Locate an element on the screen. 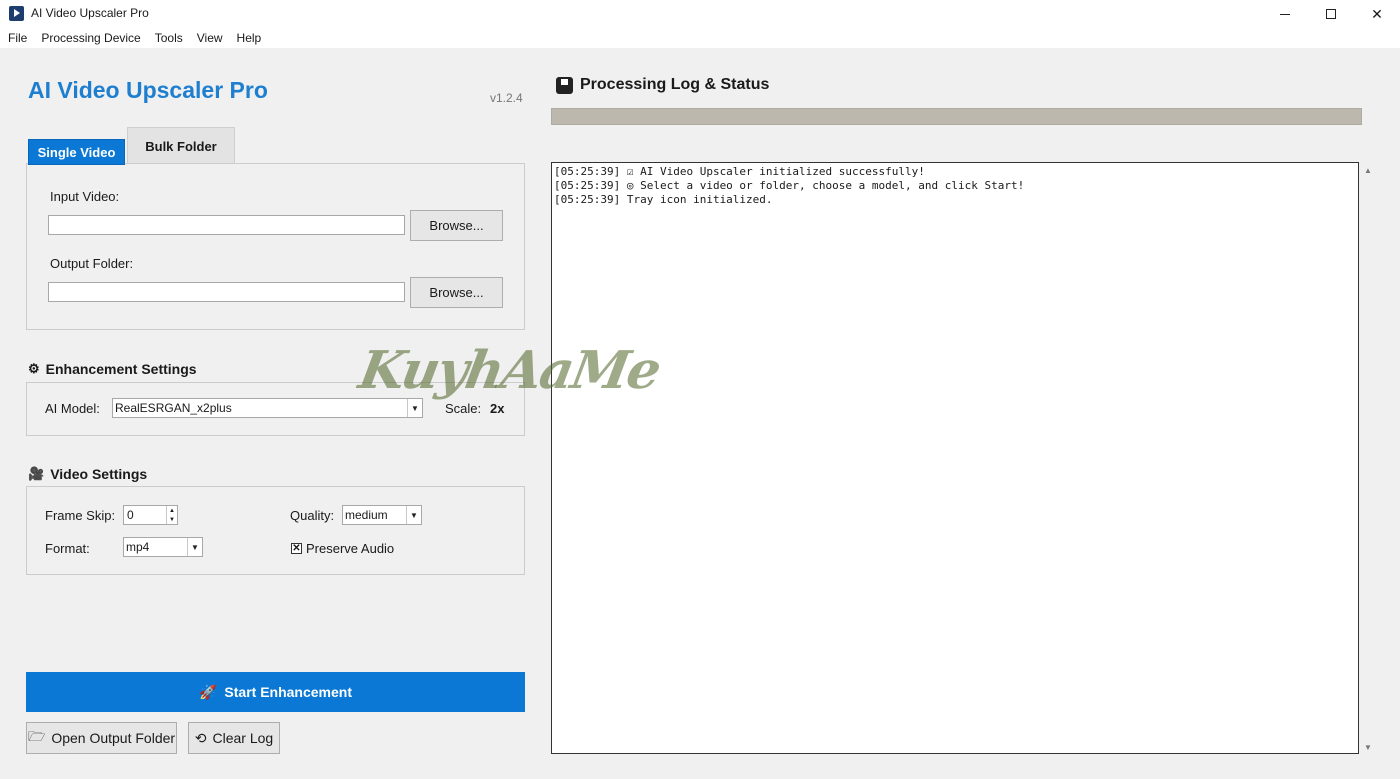  tab-bulk-folder: Bulk Folder is located at coordinates (181, 146).